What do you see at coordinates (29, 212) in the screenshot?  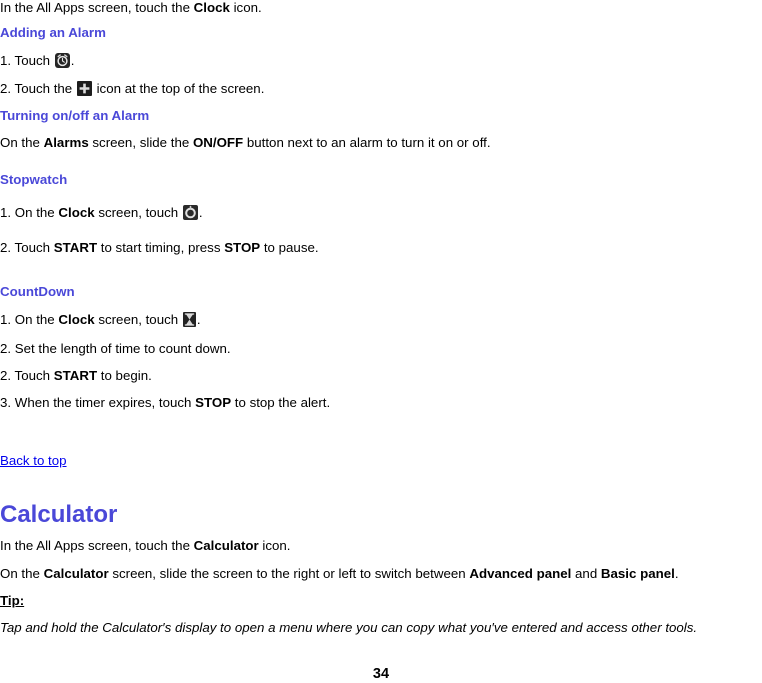 I see `stopwatch-step1-text-a: 1. On the` at bounding box center [29, 212].